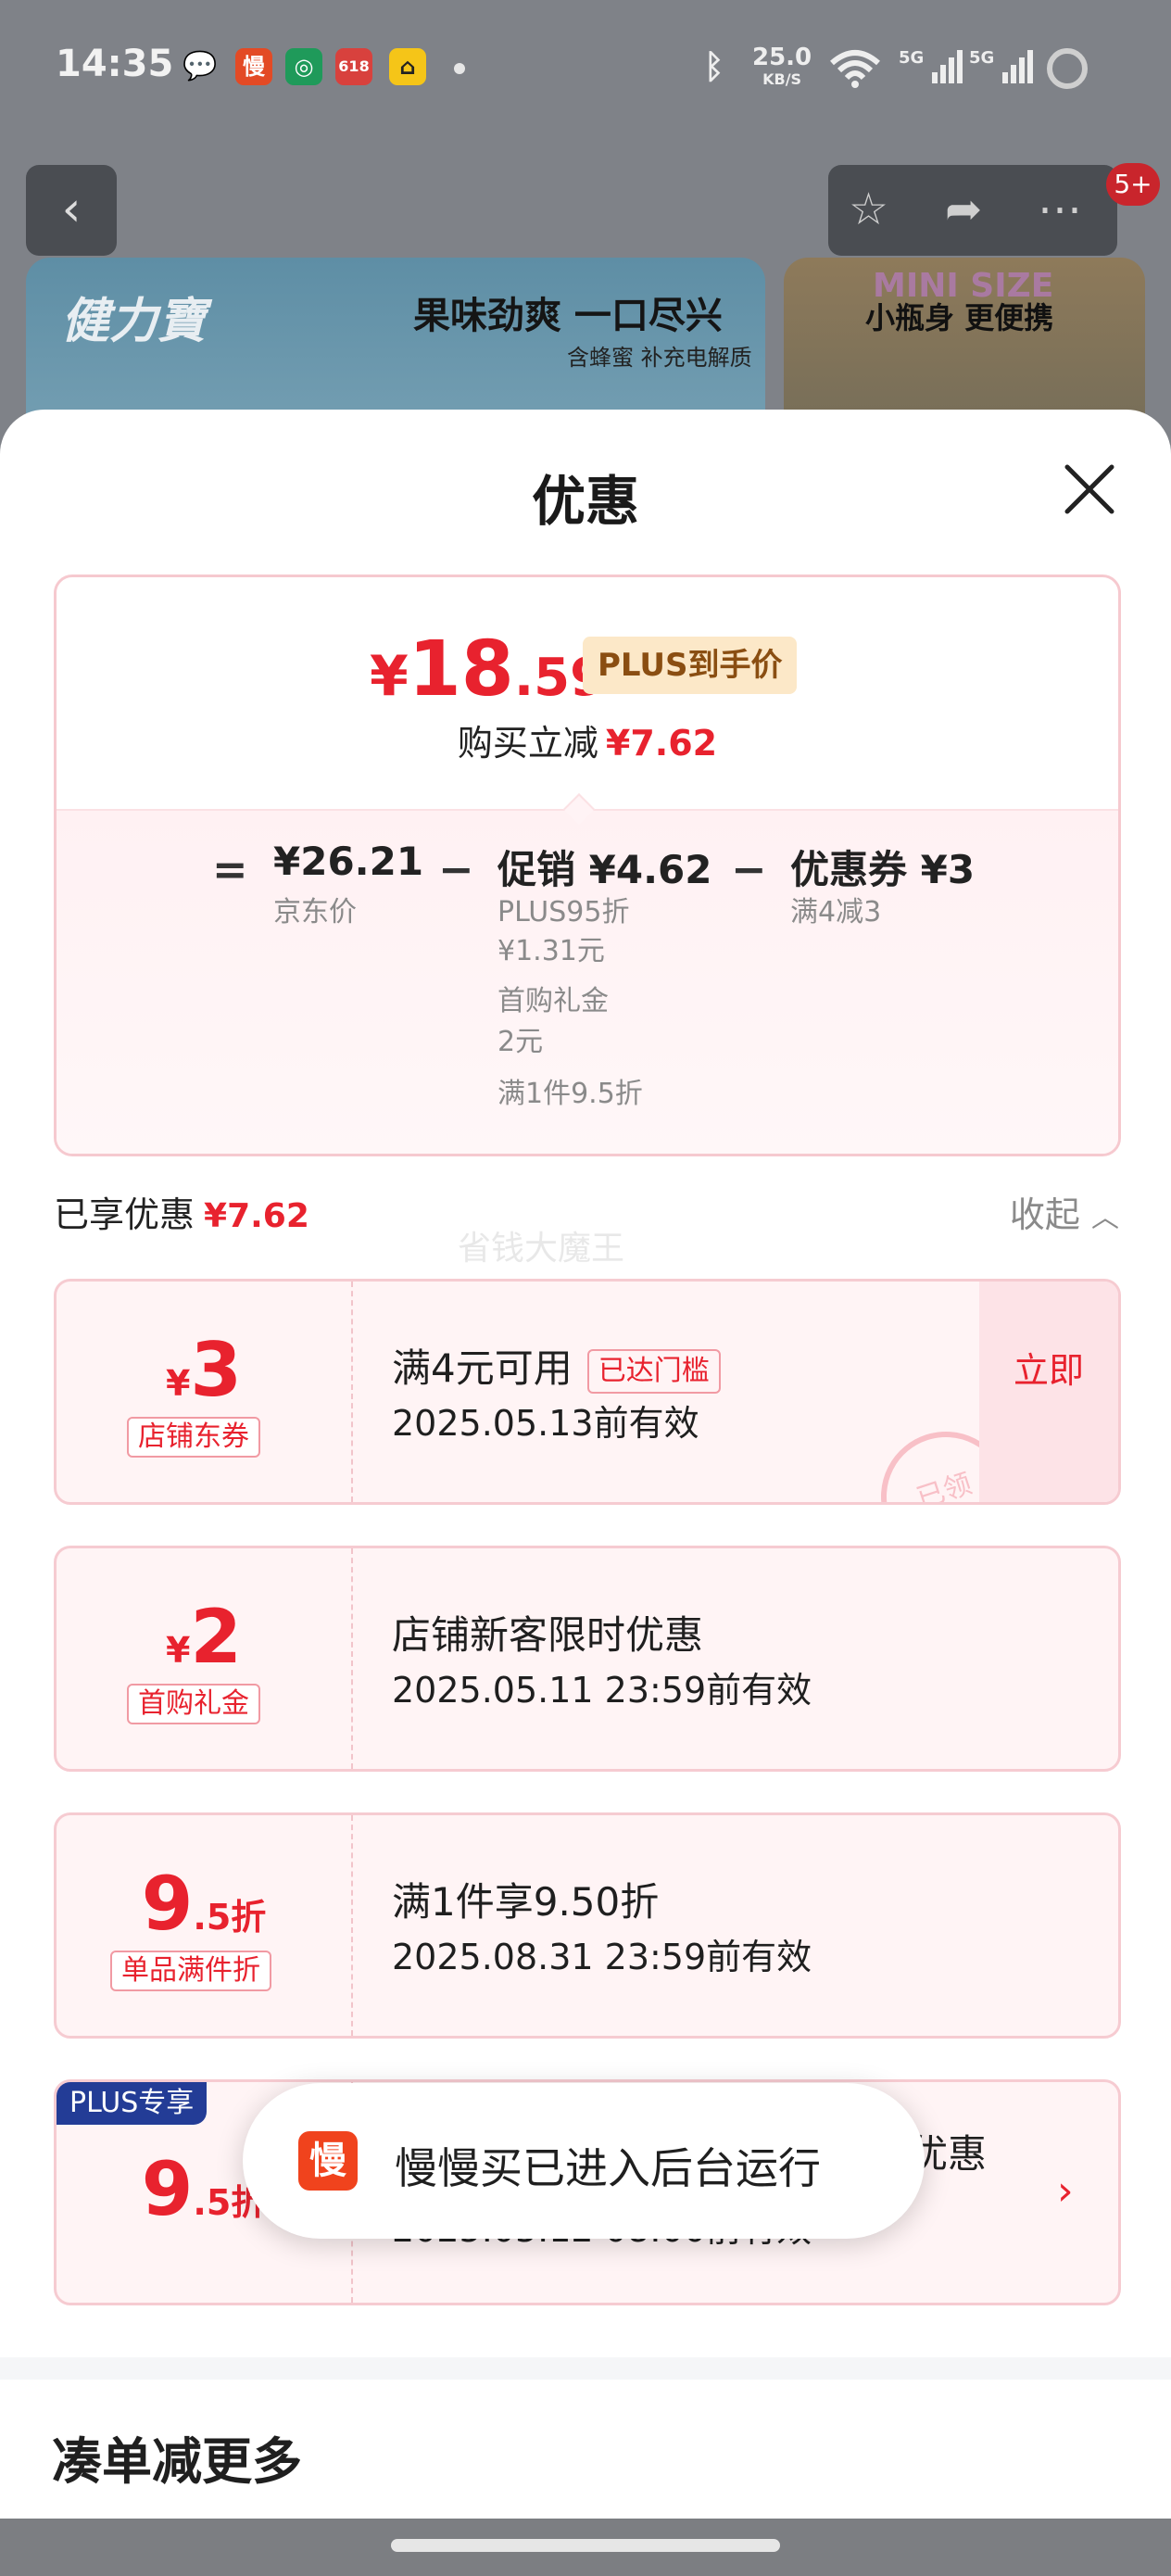  Describe the element at coordinates (1003, 66) in the screenshot. I see `signal-5g-2: 5G` at that location.